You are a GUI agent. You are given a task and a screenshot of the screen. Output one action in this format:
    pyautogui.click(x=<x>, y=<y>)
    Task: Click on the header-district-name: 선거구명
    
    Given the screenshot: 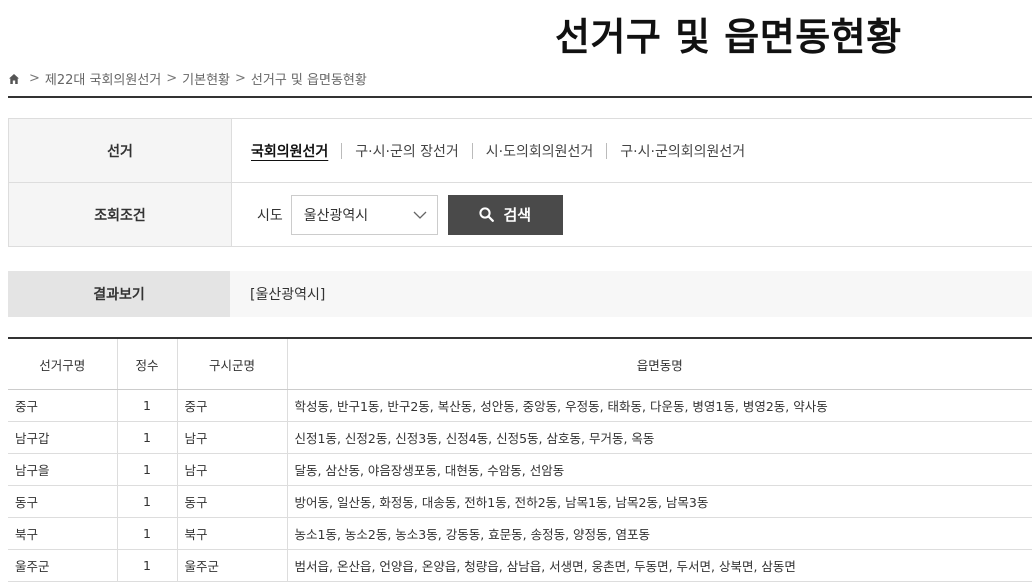 What is the action you would take?
    pyautogui.click(x=62, y=363)
    